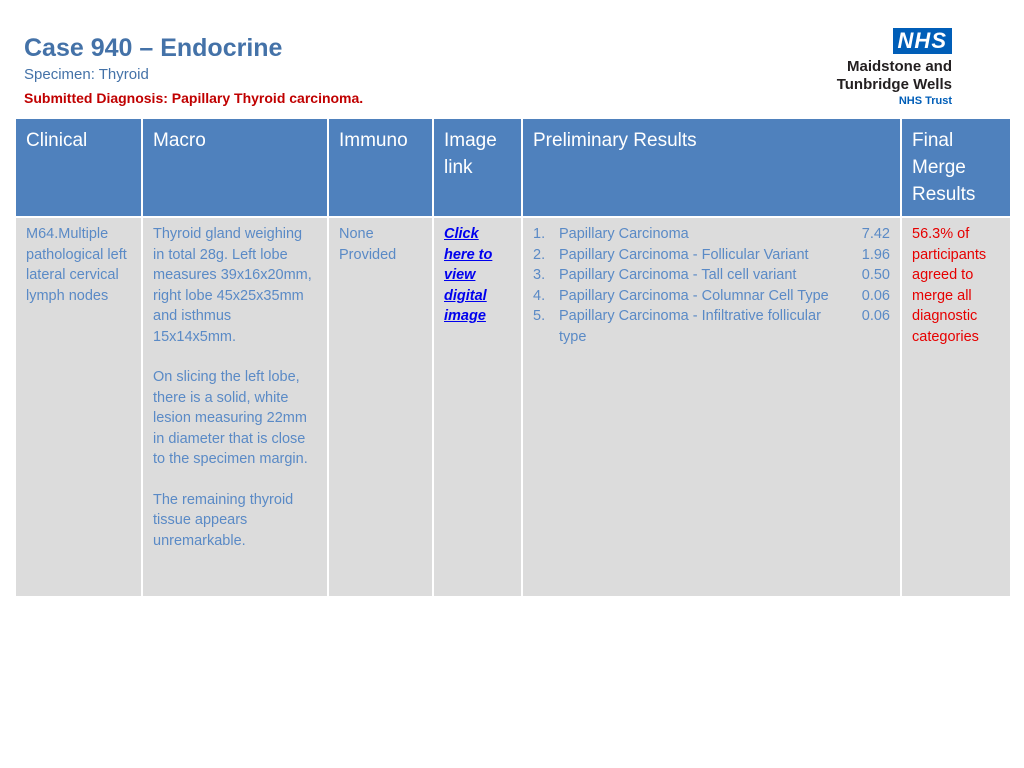  Describe the element at coordinates (477, 167) in the screenshot. I see `header-image-link: Image link` at that location.